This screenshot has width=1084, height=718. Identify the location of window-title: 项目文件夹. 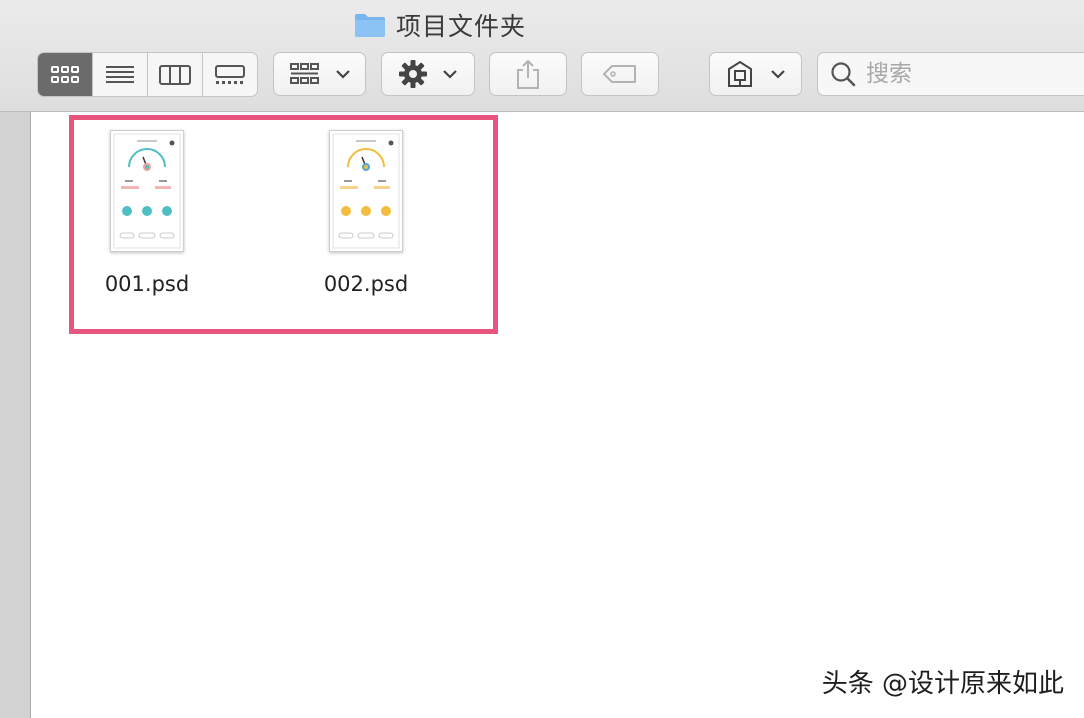
(440, 25).